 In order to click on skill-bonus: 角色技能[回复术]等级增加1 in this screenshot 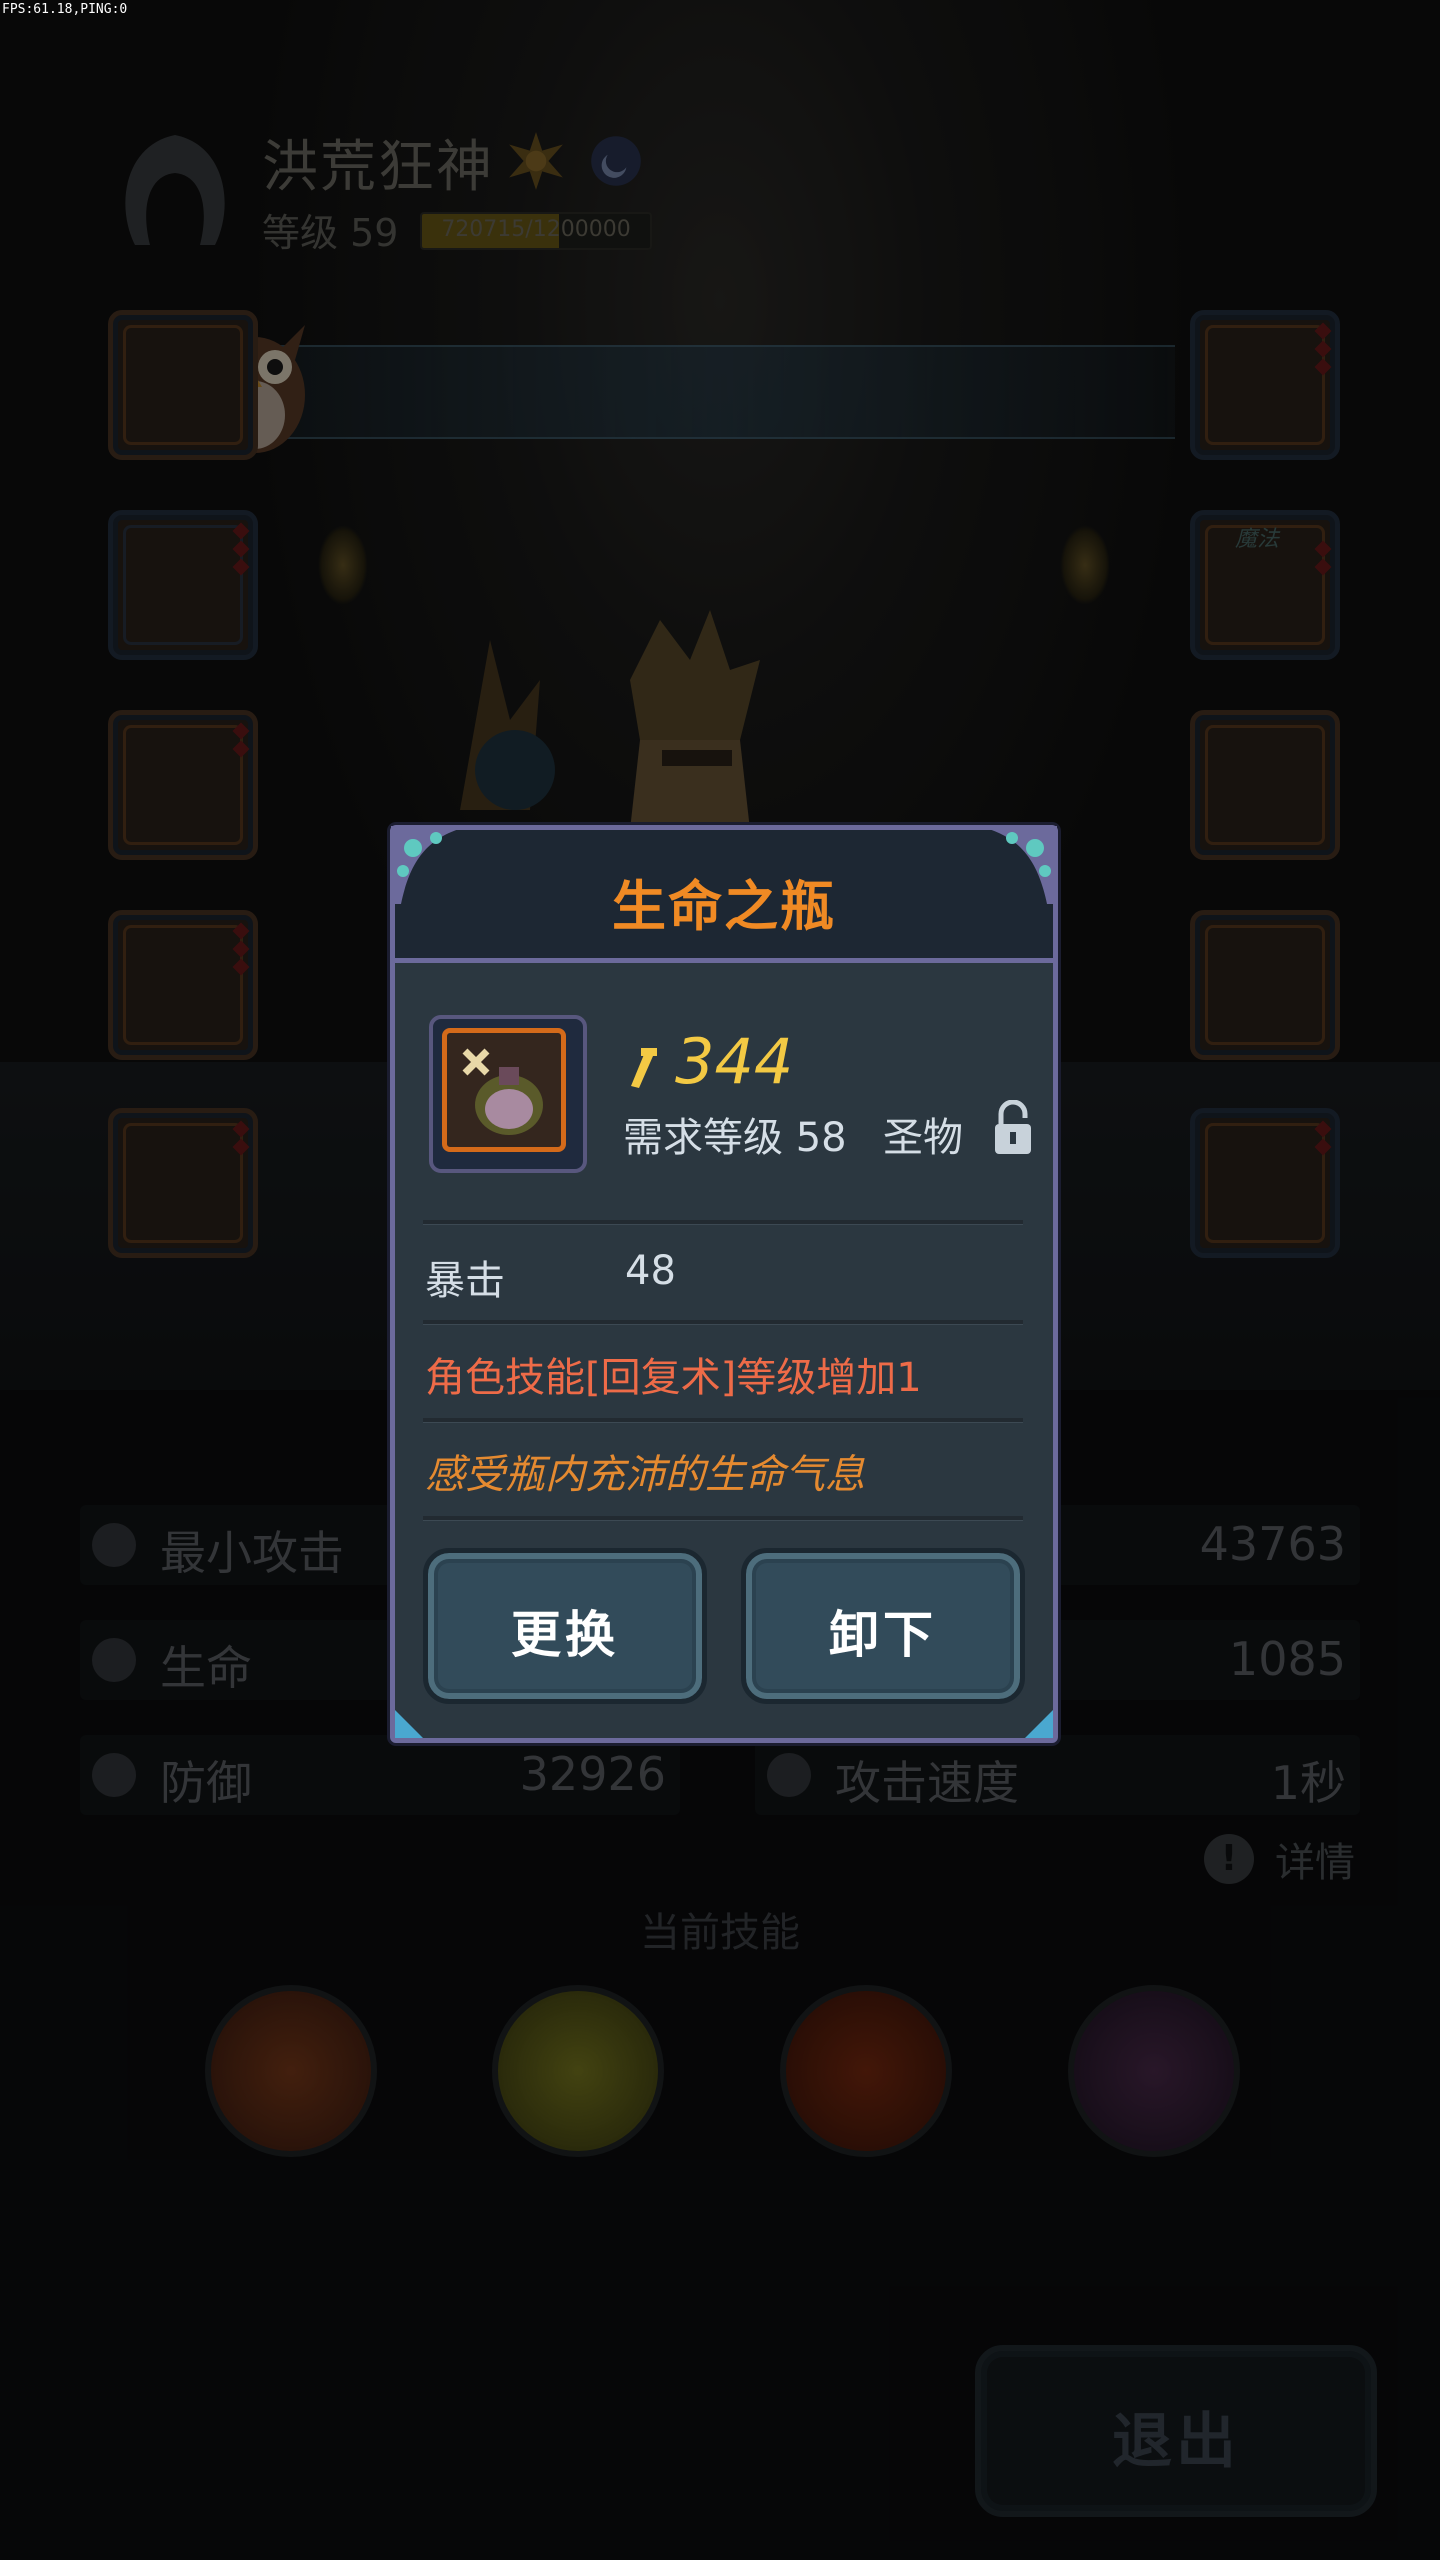, I will do `click(673, 1378)`.